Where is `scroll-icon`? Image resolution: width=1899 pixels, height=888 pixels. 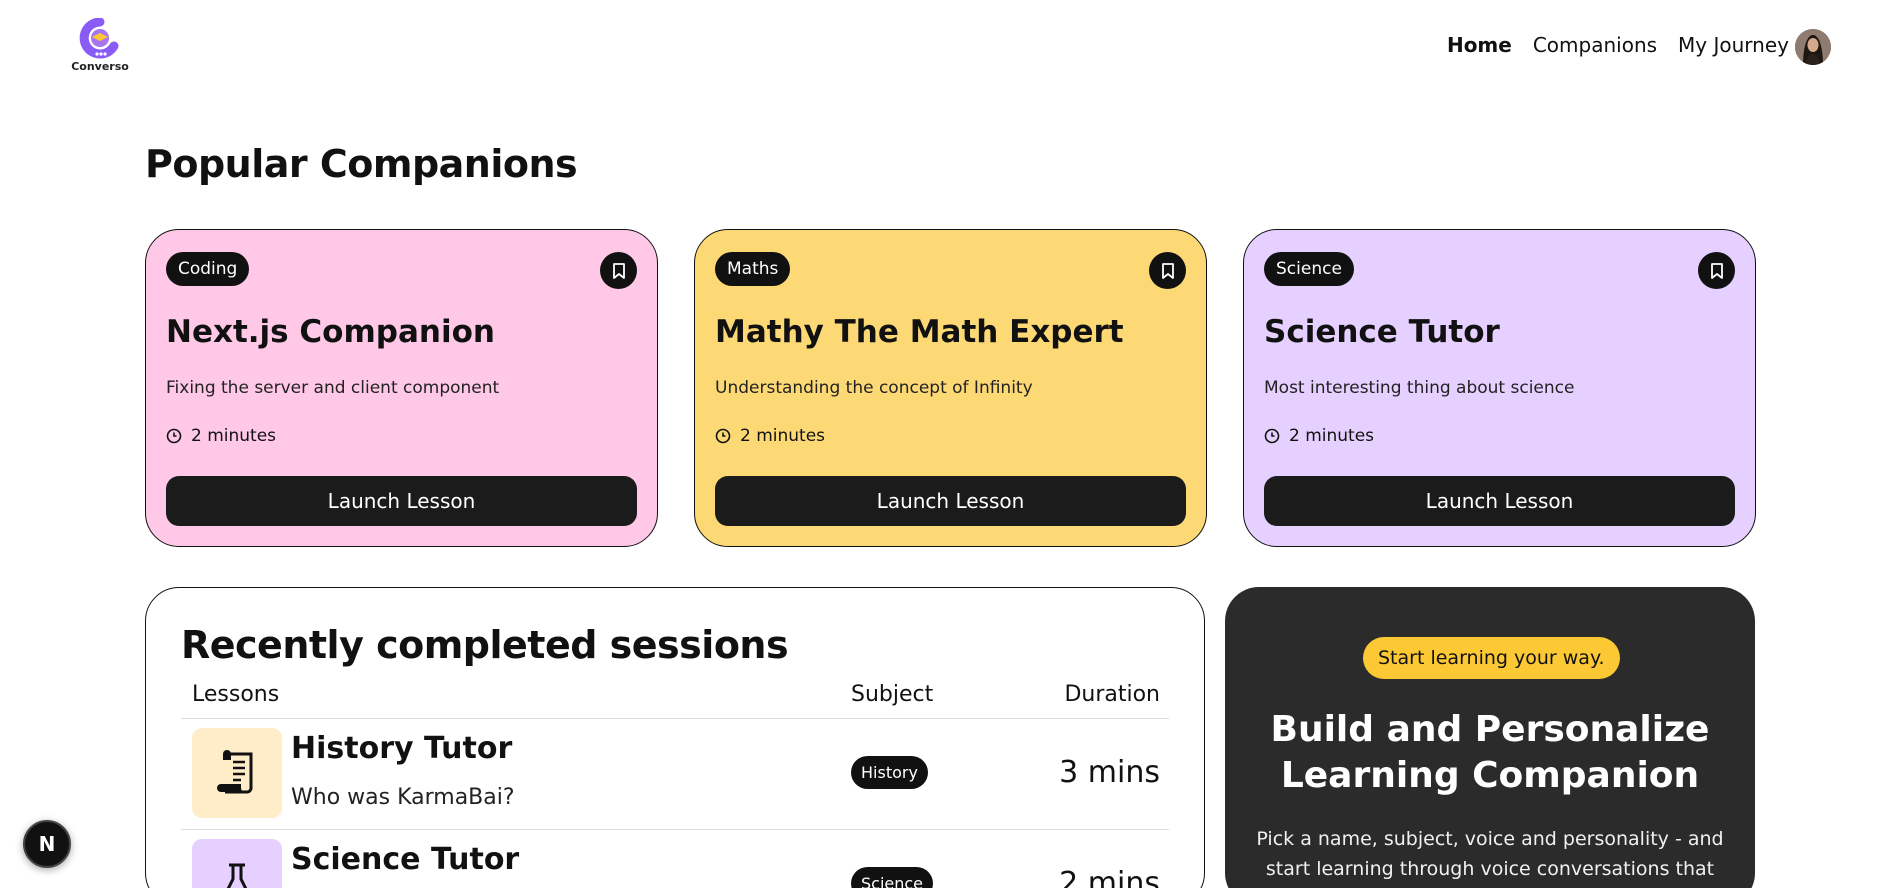
scroll-icon is located at coordinates (235, 772).